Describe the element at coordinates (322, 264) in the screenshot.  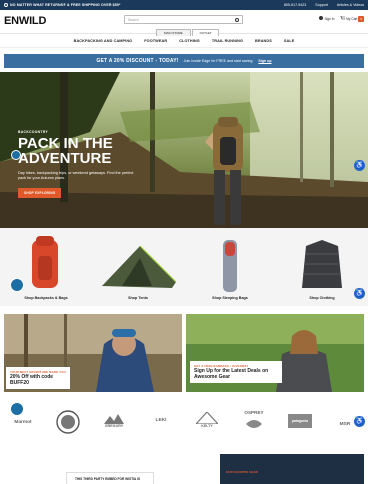
I see `jacket-icon` at that location.